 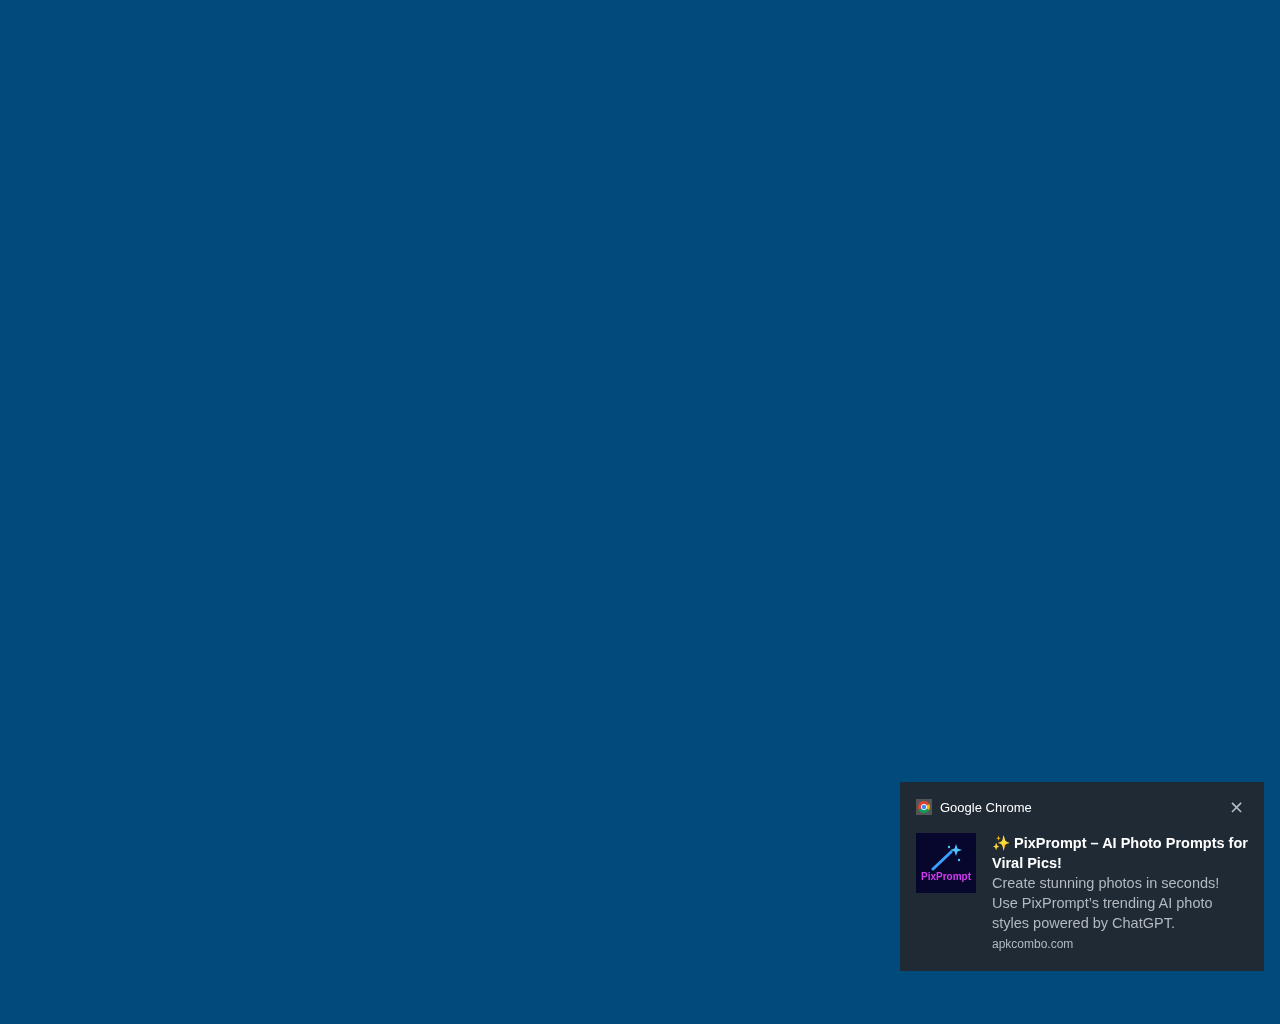 What do you see at coordinates (946, 877) in the screenshot?
I see `logo-text: PixPrompt` at bounding box center [946, 877].